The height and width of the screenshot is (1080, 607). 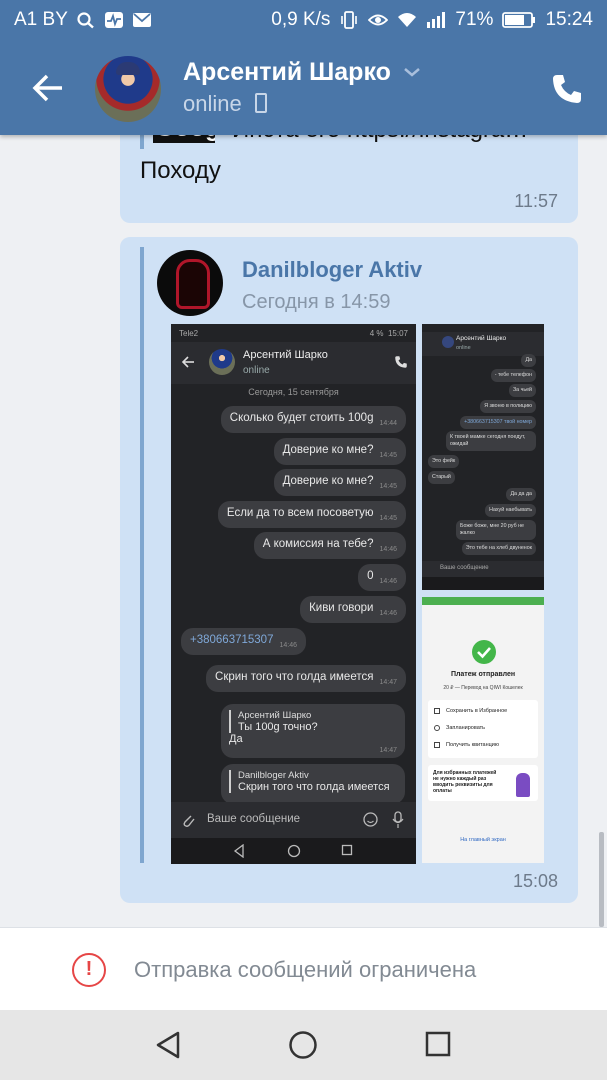 What do you see at coordinates (313, 731) in the screenshot?
I see `shot-reply-bubble: Арсентий Шарко Ты 100g точно? Да 14:47` at bounding box center [313, 731].